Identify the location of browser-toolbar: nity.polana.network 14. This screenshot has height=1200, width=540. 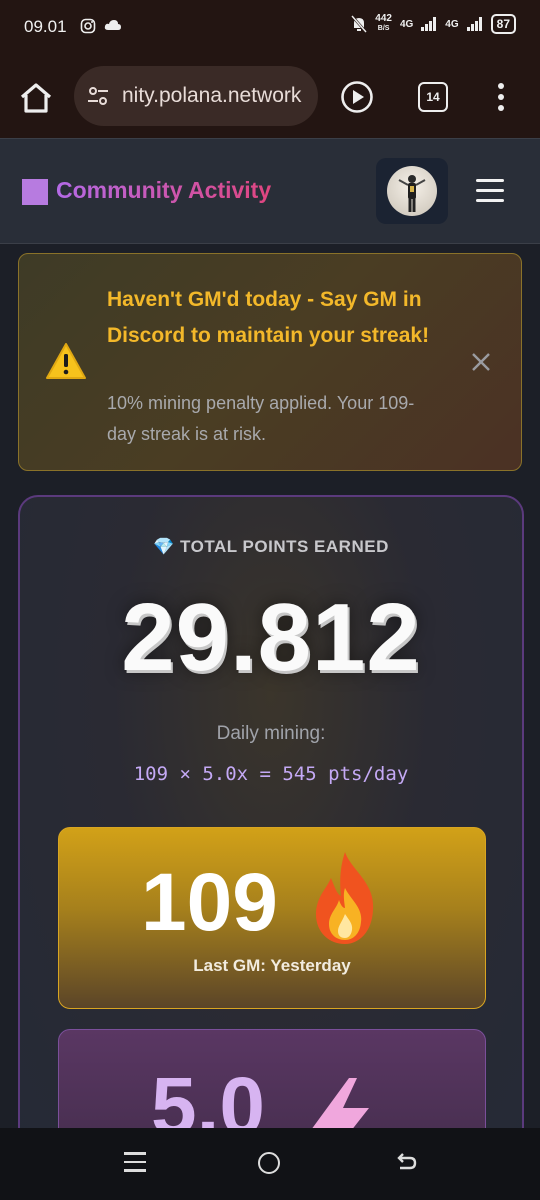
(270, 97).